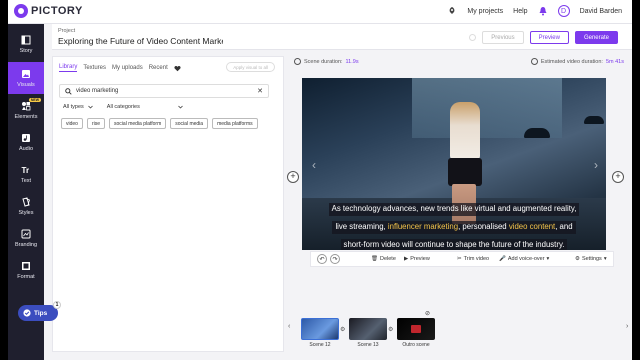  I want to click on voiceover-label: Add voice-over, so click(526, 259).